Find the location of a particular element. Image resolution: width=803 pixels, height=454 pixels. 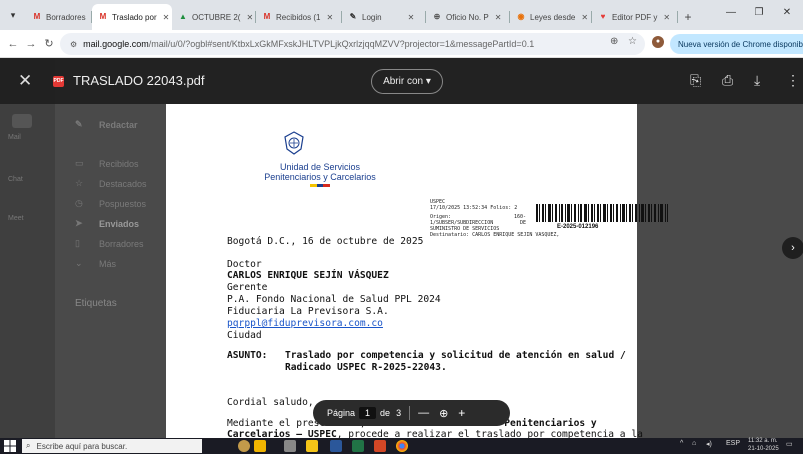

forward-icon: → is located at coordinates (31, 44).